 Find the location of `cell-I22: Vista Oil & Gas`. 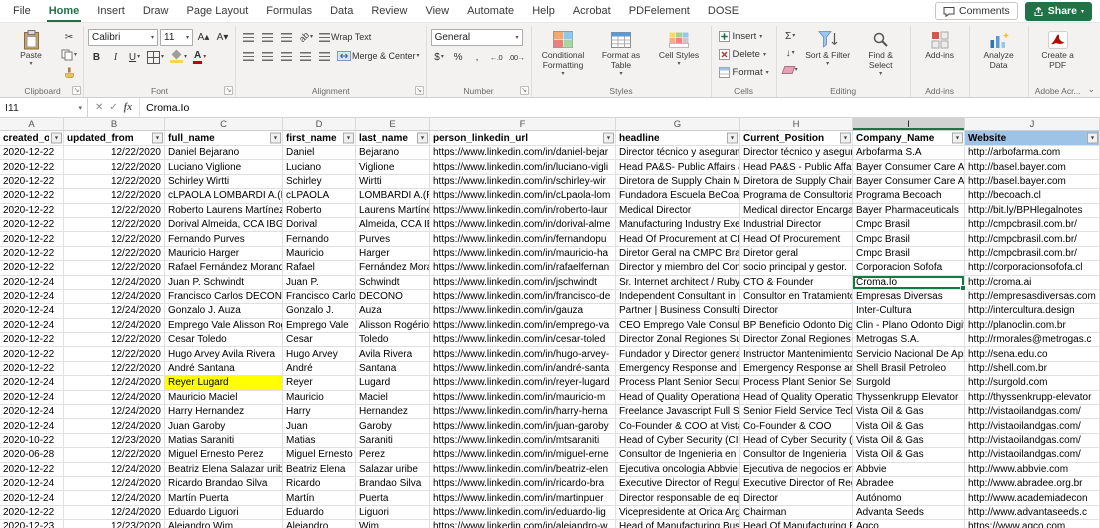

cell-I22: Vista Oil & Gas is located at coordinates (909, 441).